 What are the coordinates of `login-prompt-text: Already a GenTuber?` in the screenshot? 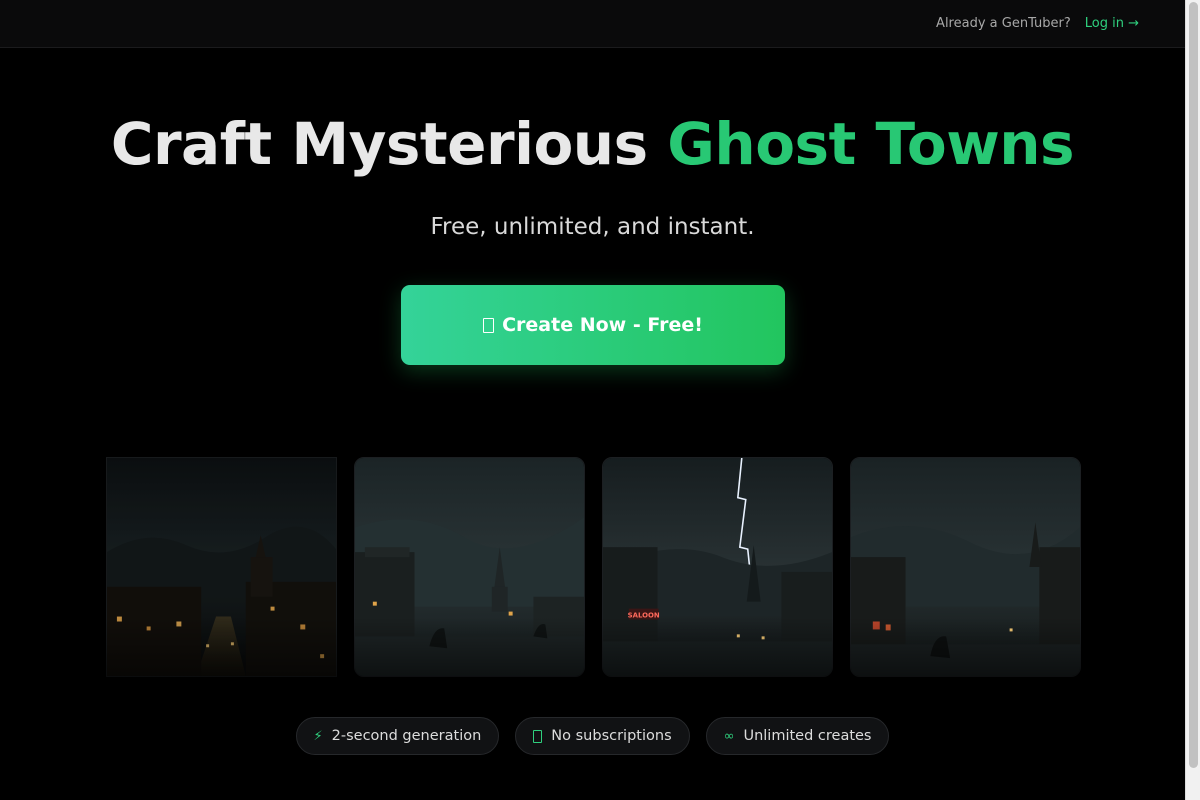 It's located at (1003, 23).